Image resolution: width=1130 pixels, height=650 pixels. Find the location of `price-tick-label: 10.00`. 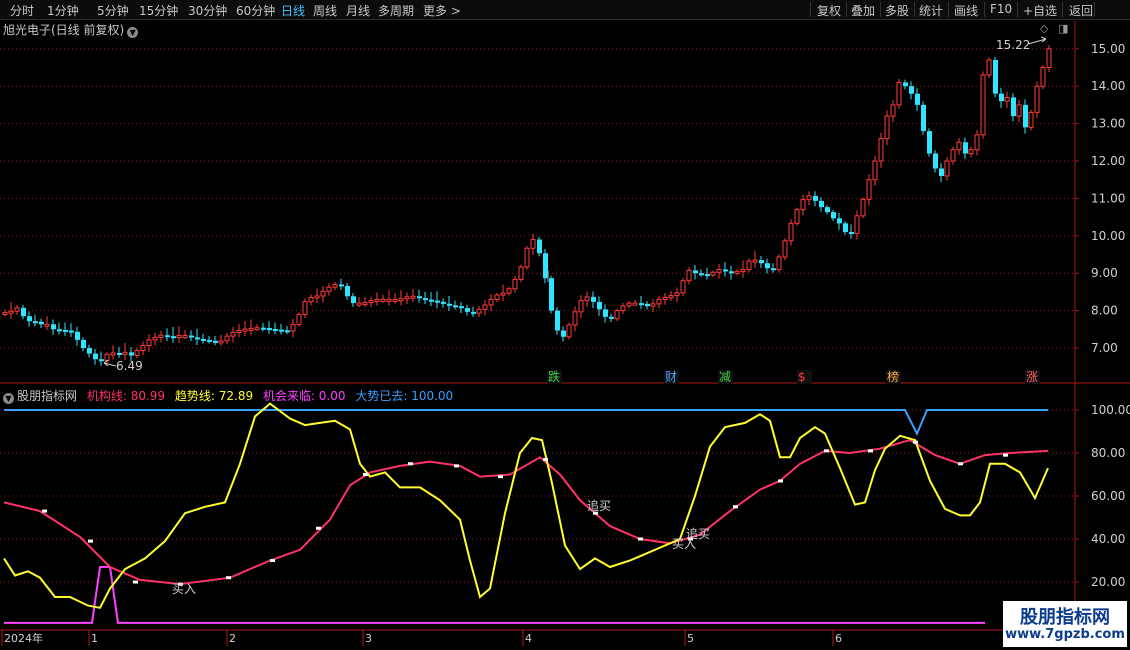

price-tick-label: 10.00 is located at coordinates (1108, 236).